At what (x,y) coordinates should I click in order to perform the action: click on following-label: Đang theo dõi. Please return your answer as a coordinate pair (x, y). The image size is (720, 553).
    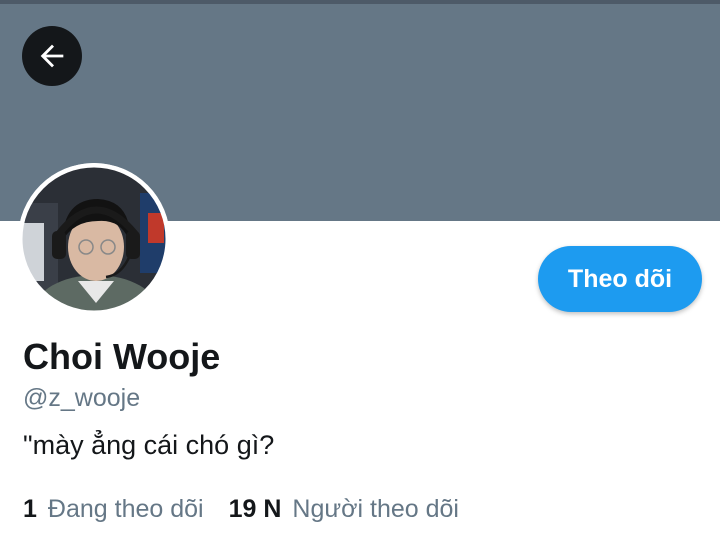
    Looking at the image, I should click on (125, 509).